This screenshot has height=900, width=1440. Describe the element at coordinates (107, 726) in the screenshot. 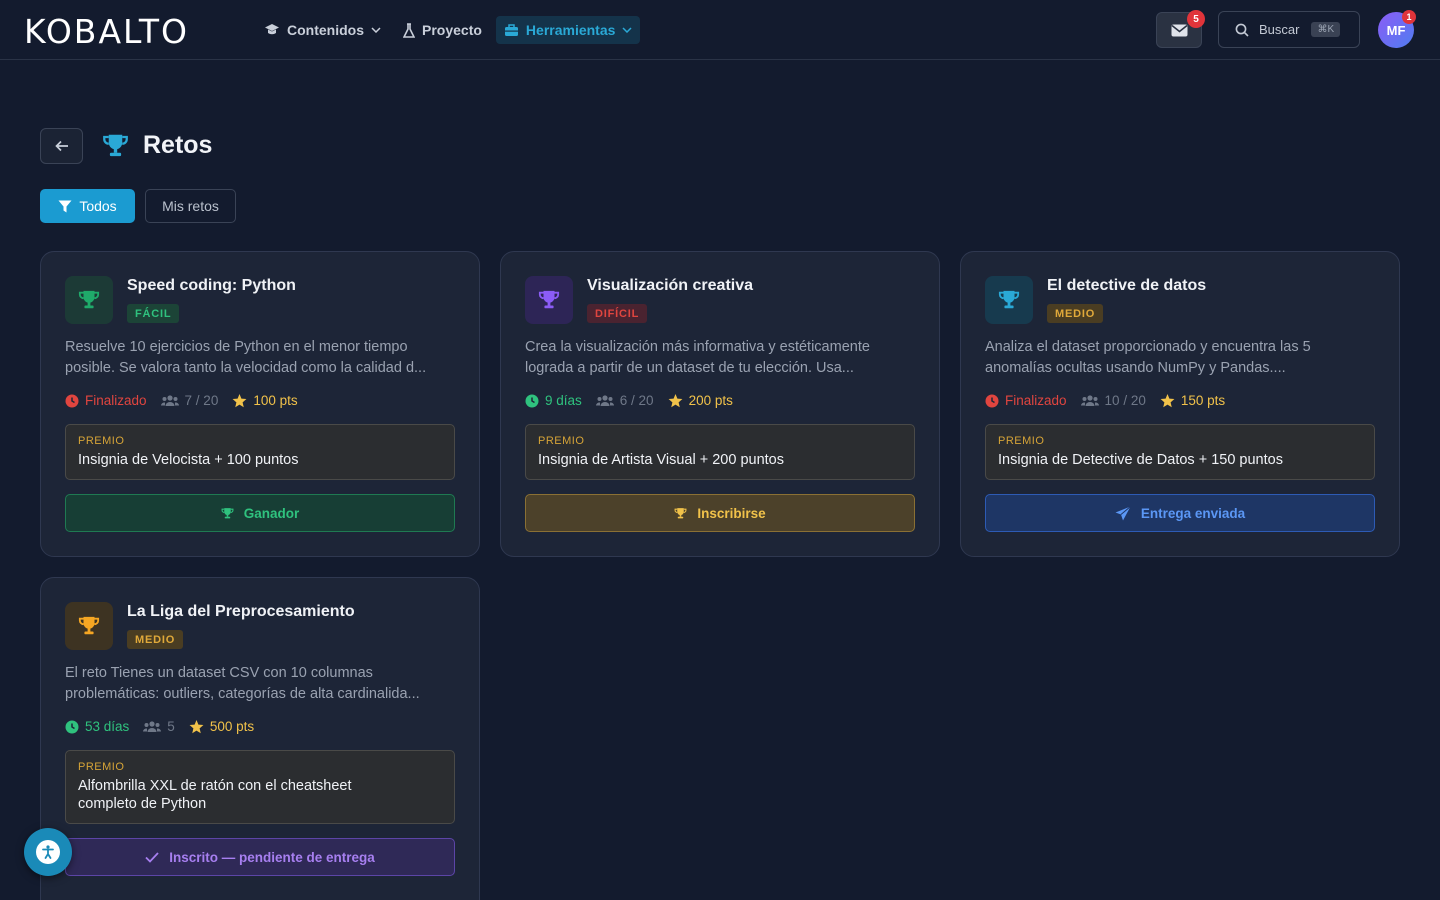

I see `status-text: 53 días` at that location.